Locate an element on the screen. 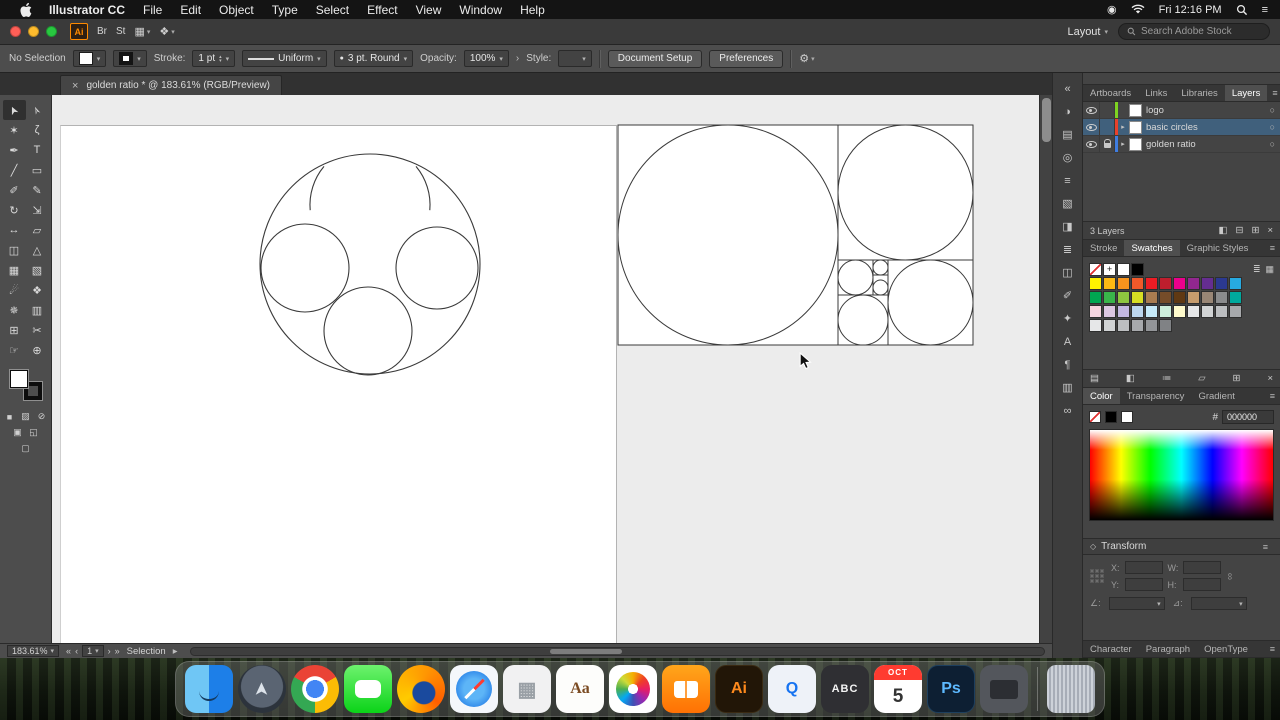 This screenshot has width=1280, height=720. draw-behind-button: ◱ is located at coordinates (33, 432).